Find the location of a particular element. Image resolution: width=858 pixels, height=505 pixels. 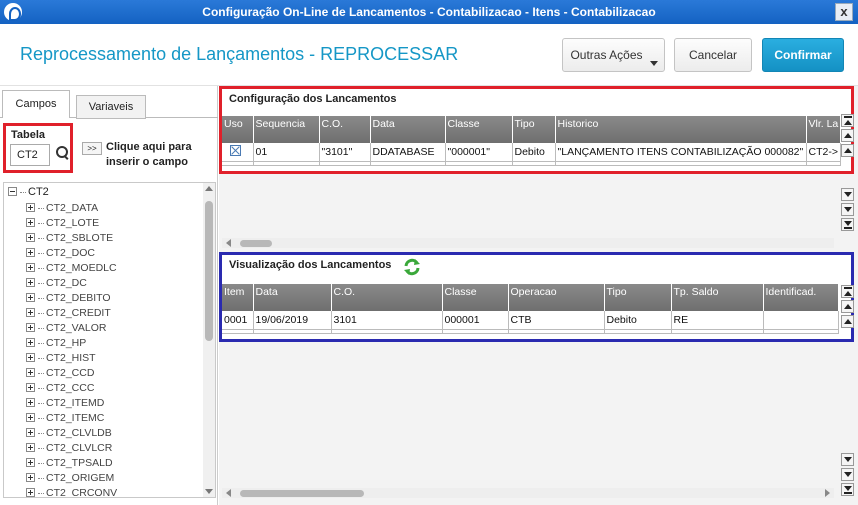

table-cell: "3101" is located at coordinates (345, 152).